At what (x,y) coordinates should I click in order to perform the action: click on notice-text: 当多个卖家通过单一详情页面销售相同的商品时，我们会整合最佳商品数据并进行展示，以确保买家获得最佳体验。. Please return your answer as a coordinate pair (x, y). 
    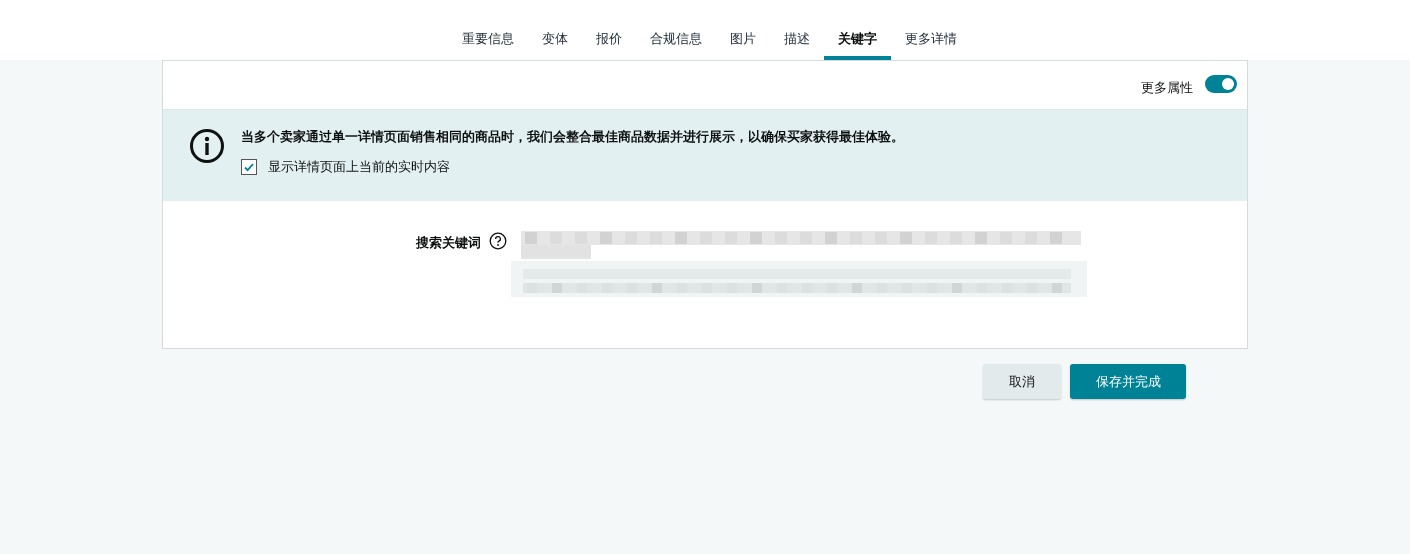
    Looking at the image, I should click on (572, 137).